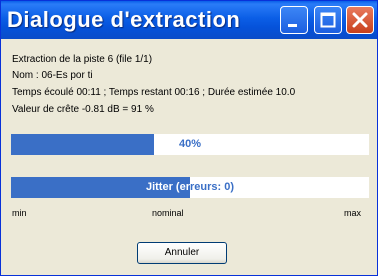 Image resolution: width=378 pixels, height=276 pixels. What do you see at coordinates (168, 213) in the screenshot?
I see `scale-nominal-label: nominal` at bounding box center [168, 213].